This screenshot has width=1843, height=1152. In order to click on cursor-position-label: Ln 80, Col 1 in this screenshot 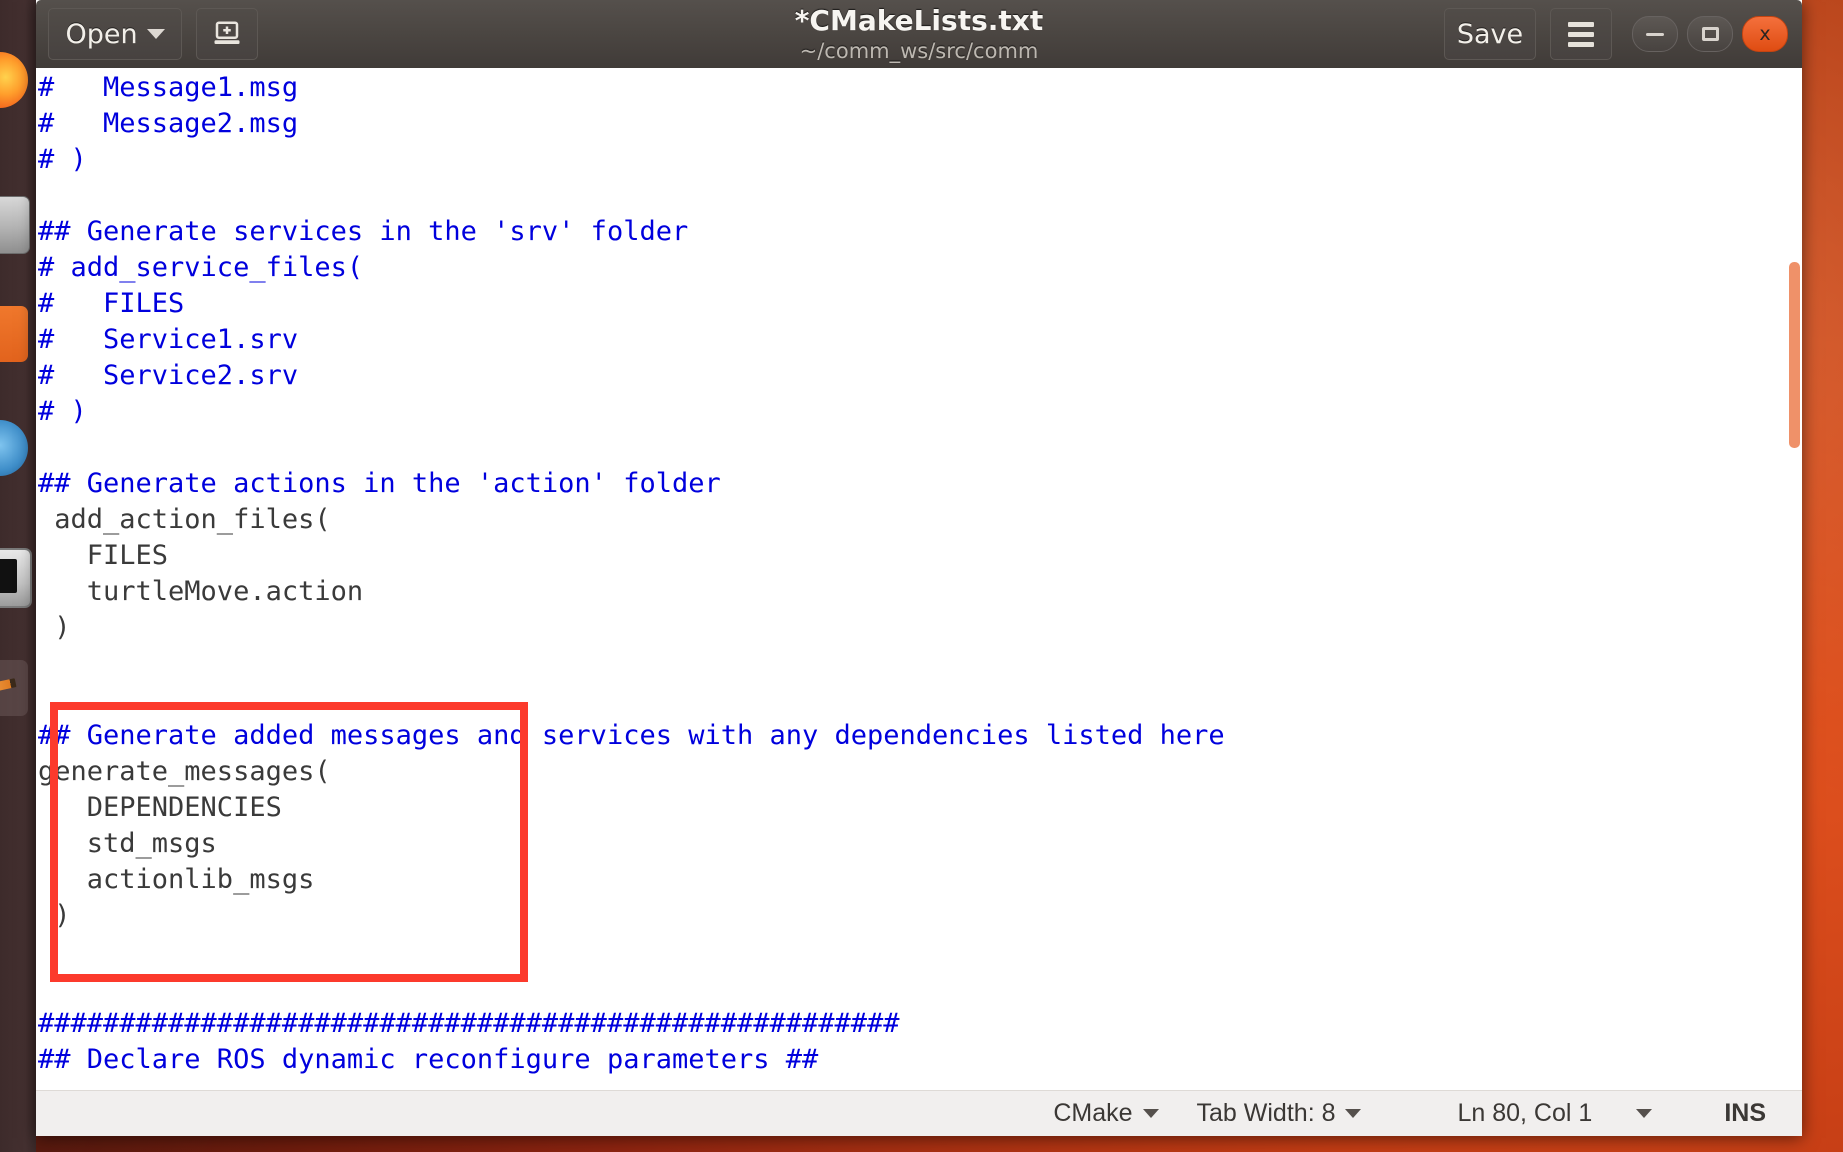, I will do `click(1525, 1113)`.